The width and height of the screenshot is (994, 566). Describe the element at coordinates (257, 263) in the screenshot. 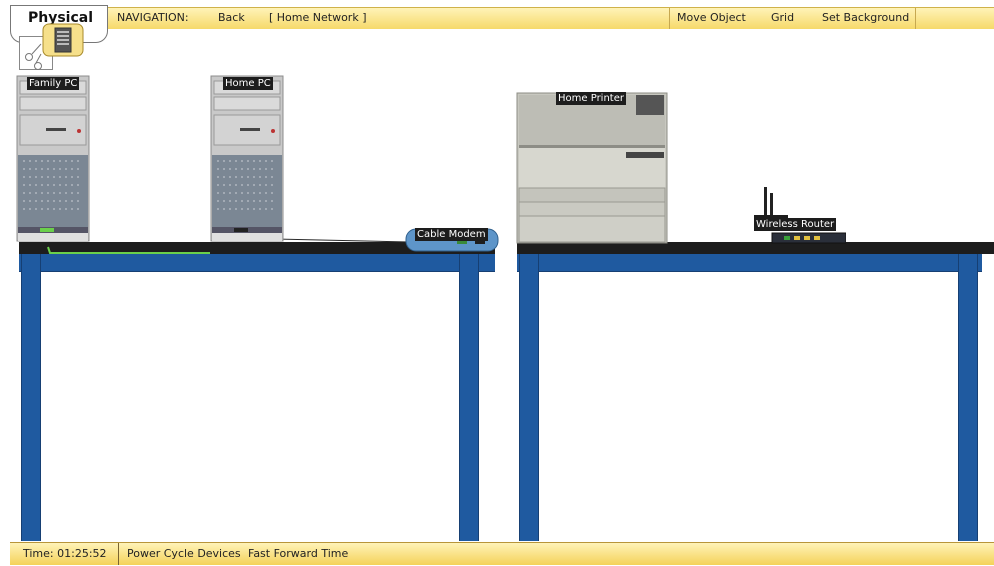

I see `left-table-apron` at that location.